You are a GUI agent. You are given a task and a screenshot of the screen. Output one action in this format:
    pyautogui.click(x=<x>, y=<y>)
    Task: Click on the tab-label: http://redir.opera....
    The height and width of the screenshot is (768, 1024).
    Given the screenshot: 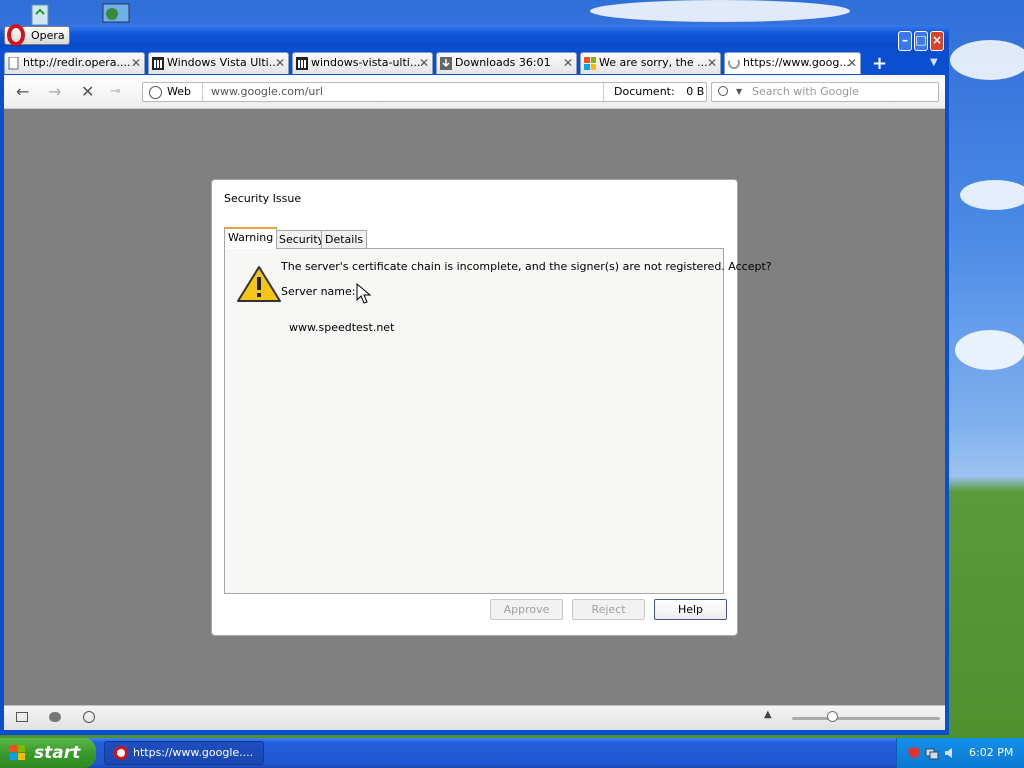 What is the action you would take?
    pyautogui.click(x=77, y=62)
    